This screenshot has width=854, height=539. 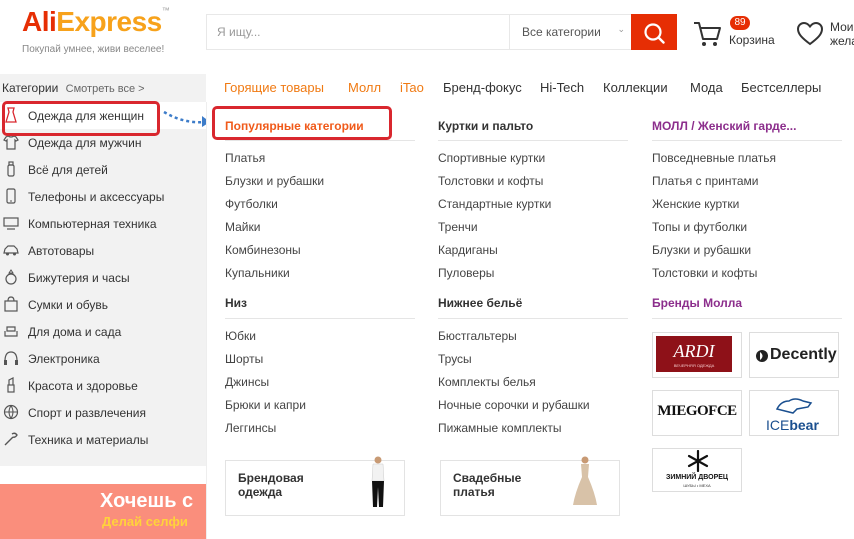 I want to click on sidebar-item: Автотовары, so click(x=103, y=250).